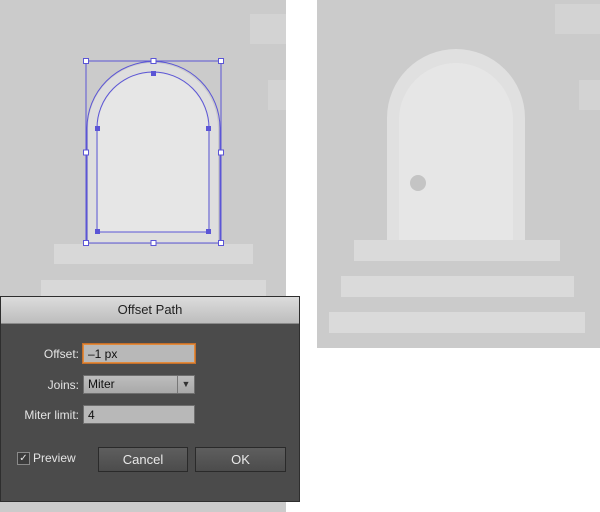  What do you see at coordinates (54, 458) in the screenshot?
I see `preview-label: Preview` at bounding box center [54, 458].